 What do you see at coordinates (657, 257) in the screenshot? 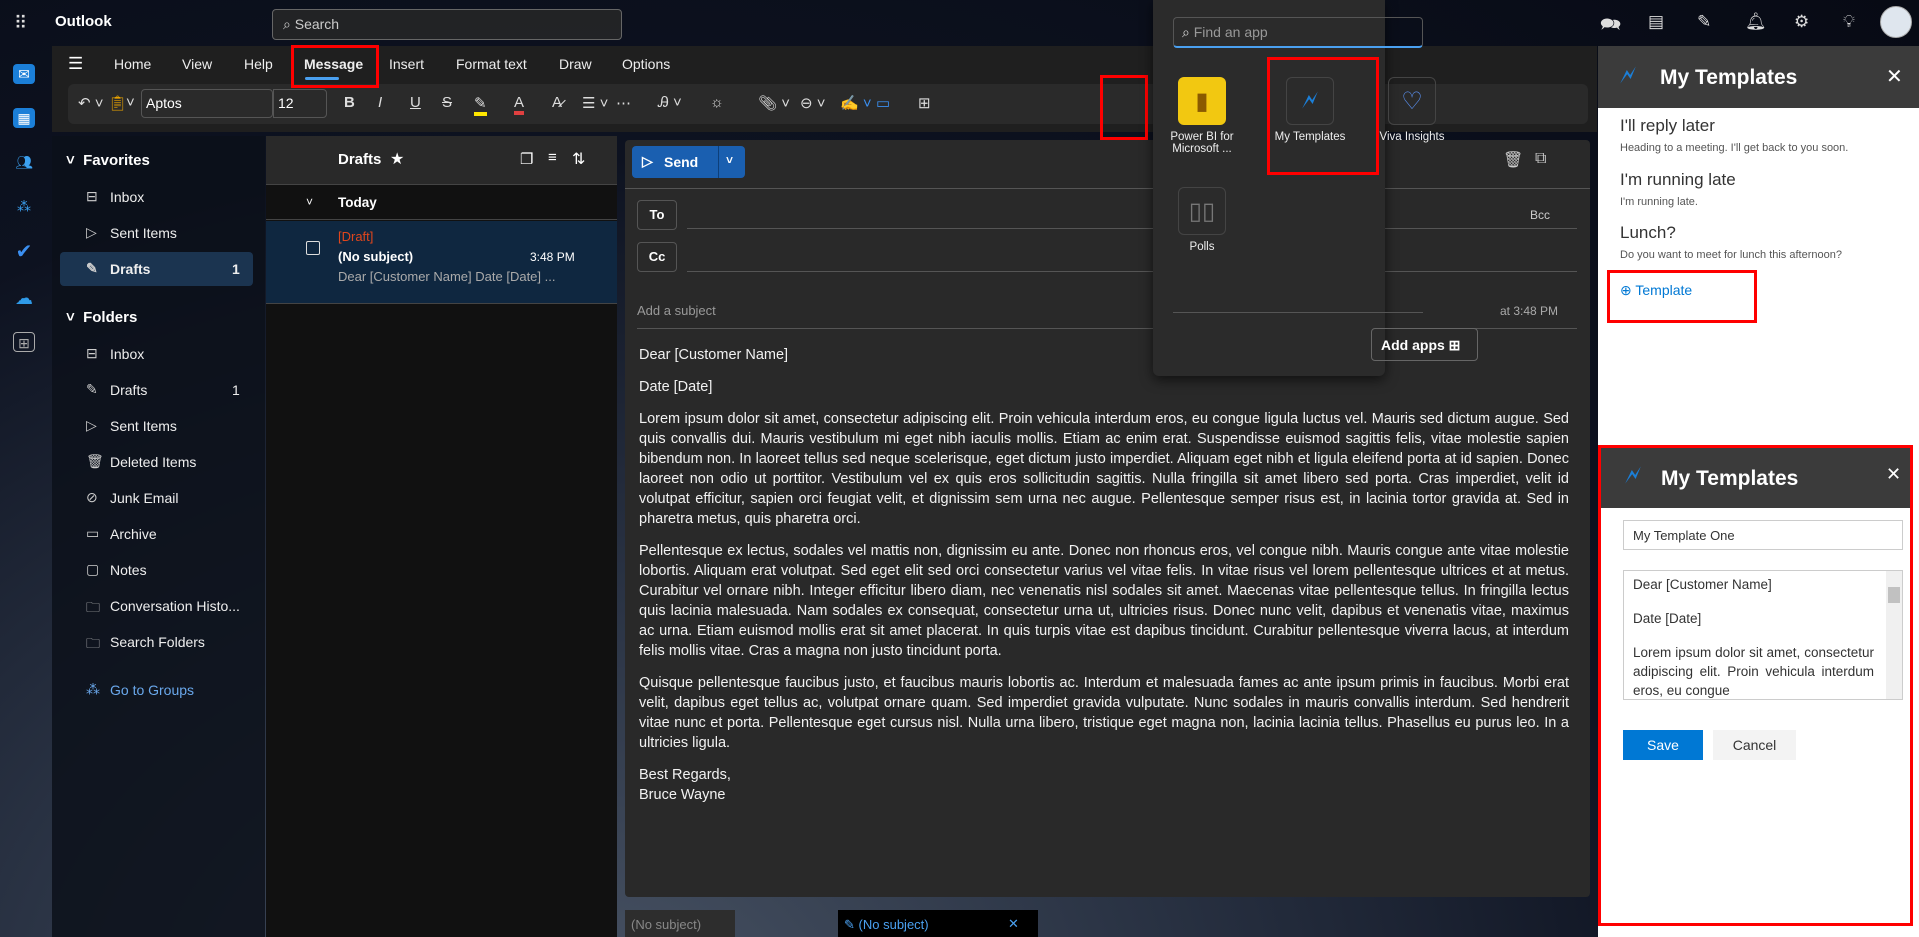
I see `cc-button: Cc` at bounding box center [657, 257].